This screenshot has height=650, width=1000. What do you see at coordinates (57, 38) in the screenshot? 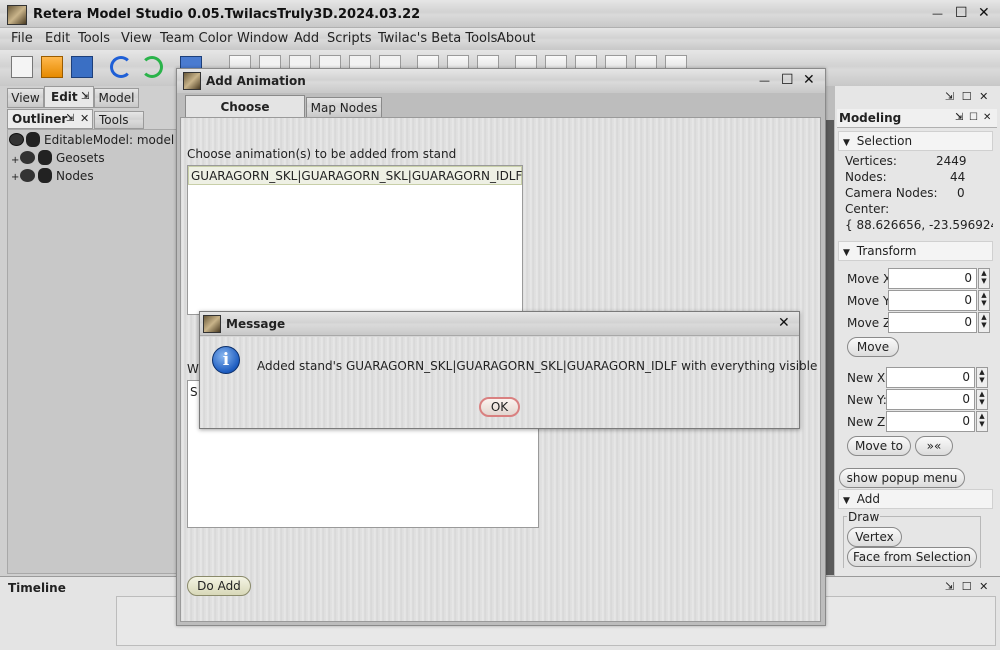
I see `menu-edit: Edit` at bounding box center [57, 38].